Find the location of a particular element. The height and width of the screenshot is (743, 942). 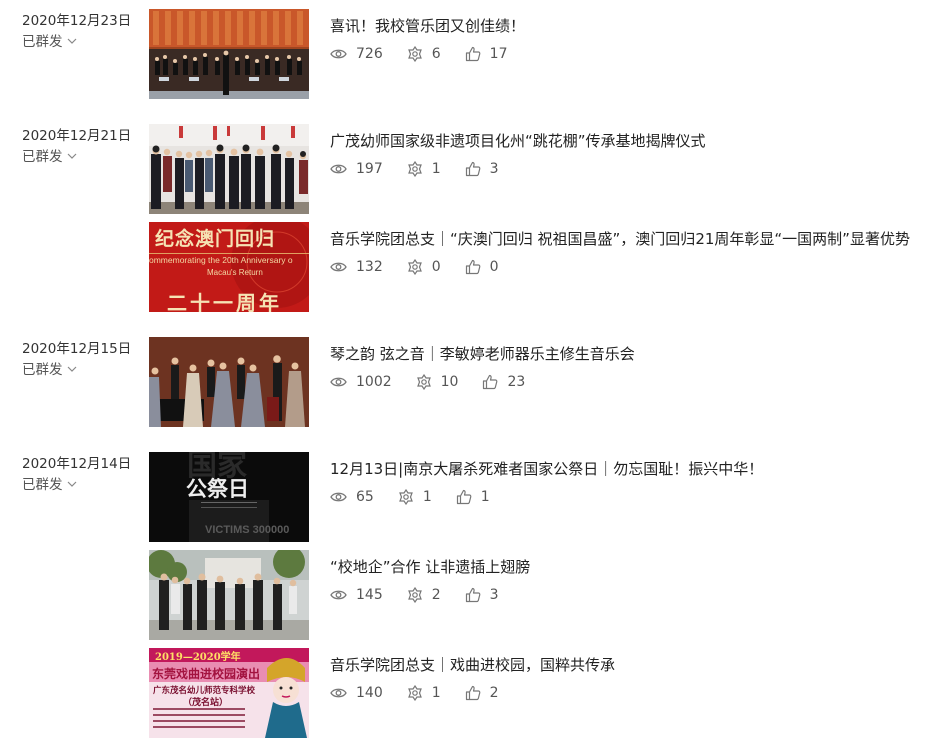

view-count-value: 197 is located at coordinates (369, 169).